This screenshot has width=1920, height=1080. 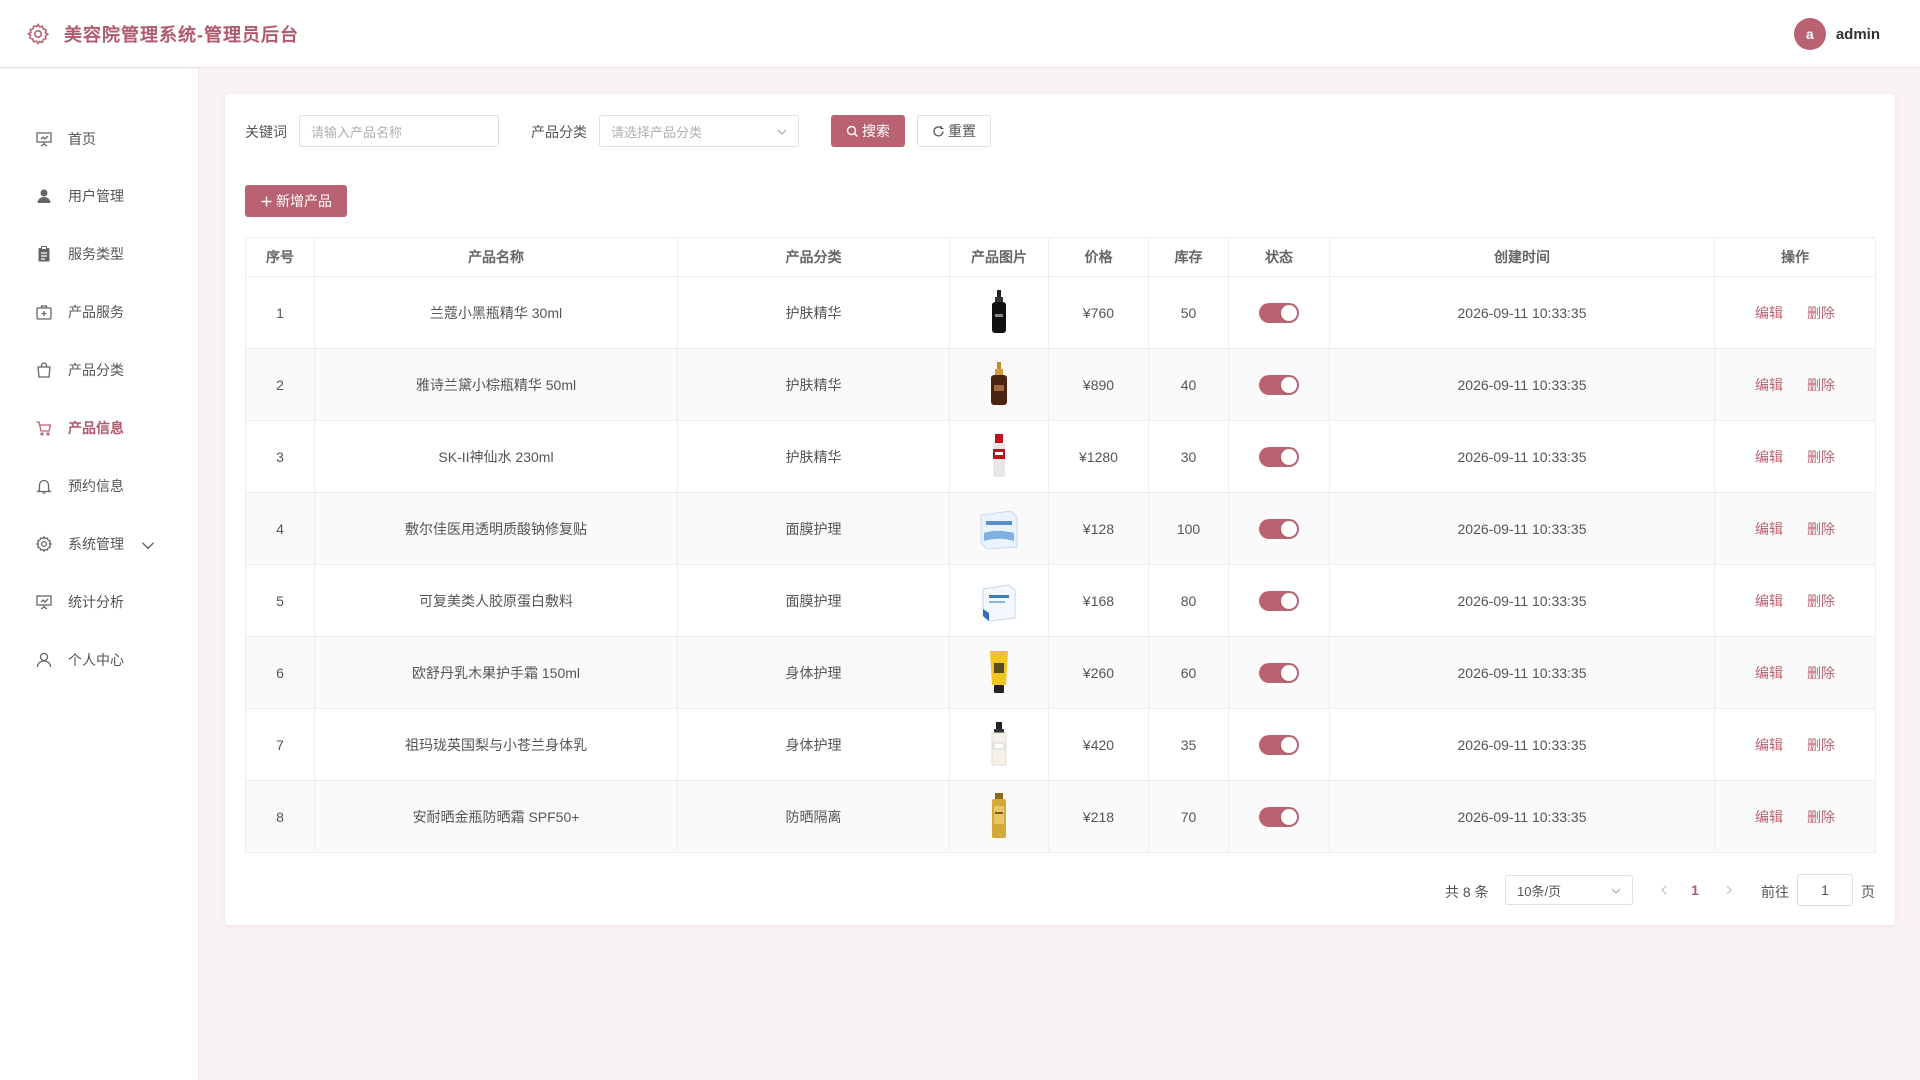 I want to click on column-header-name: 产品名称, so click(x=496, y=257).